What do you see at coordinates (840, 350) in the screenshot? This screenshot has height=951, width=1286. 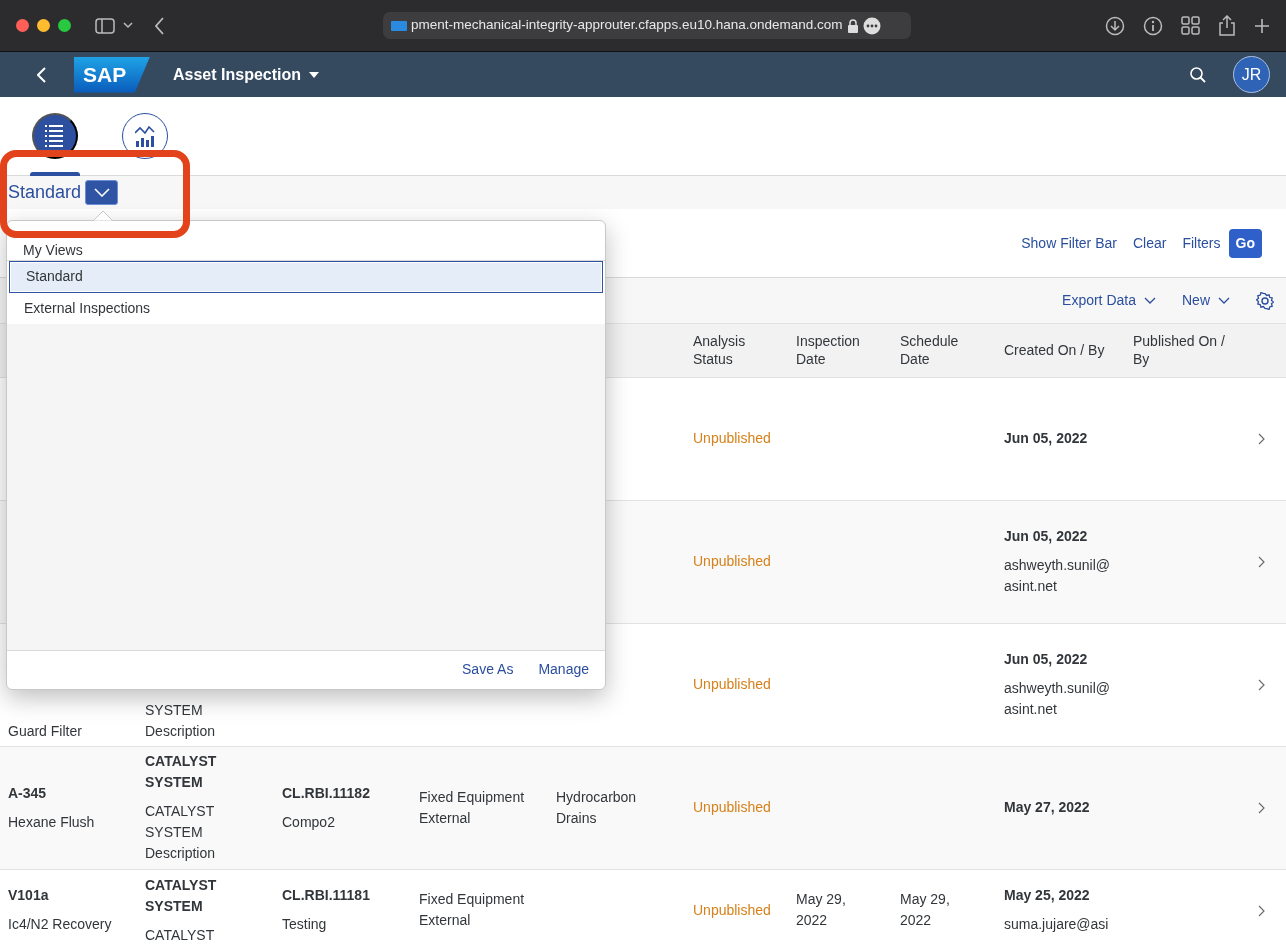 I see `column-header: Inspection Date` at bounding box center [840, 350].